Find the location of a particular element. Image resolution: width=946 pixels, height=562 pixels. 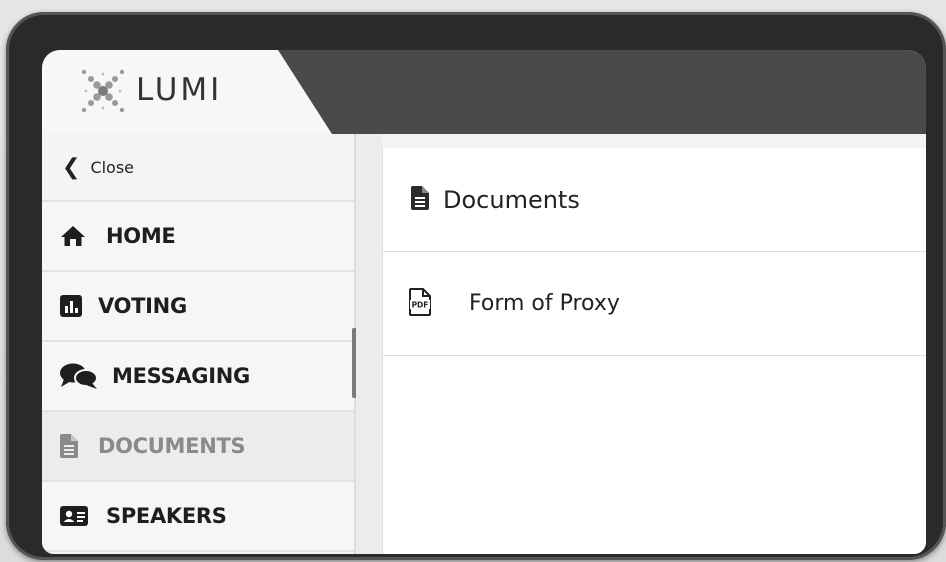

chat-bubbles-icon is located at coordinates (80, 376).